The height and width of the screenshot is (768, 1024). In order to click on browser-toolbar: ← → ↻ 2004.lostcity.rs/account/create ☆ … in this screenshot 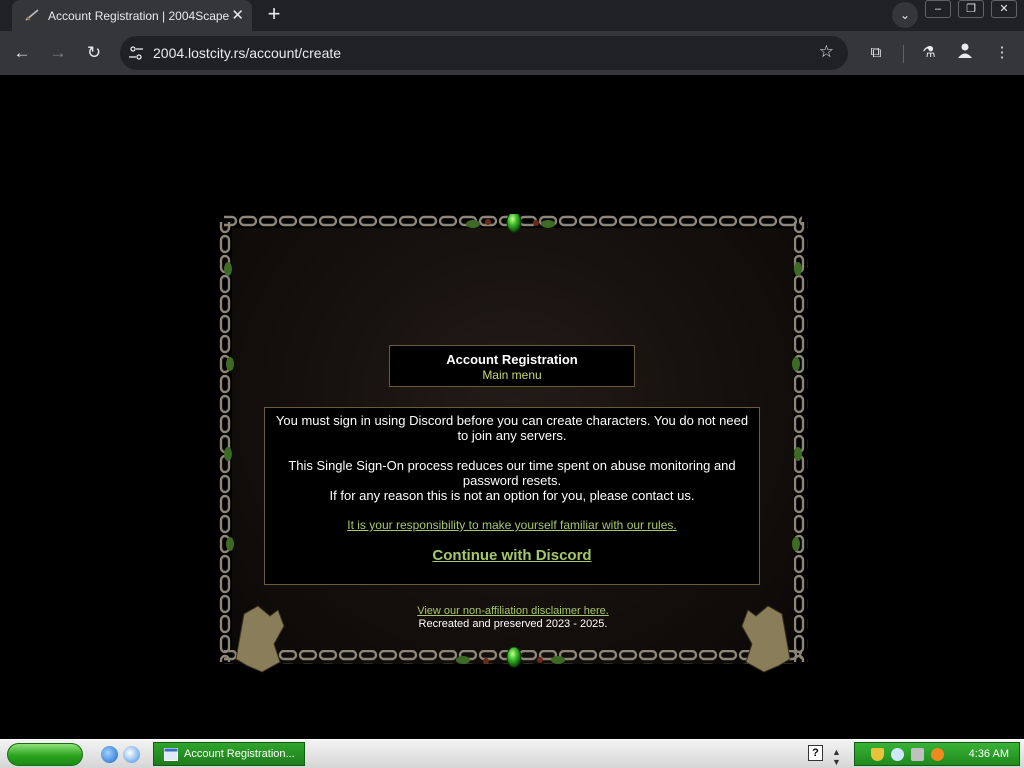, I will do `click(512, 53)`.